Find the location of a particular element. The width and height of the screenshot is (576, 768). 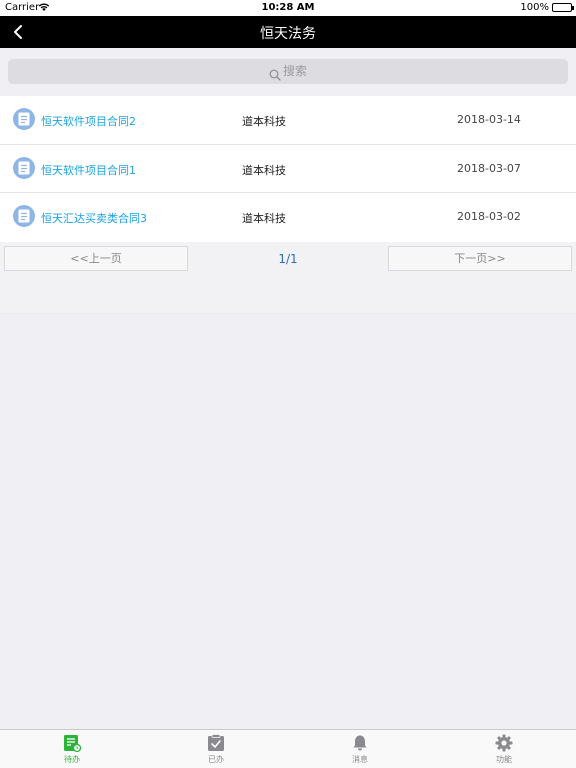

tab-functions: 功能 is located at coordinates (504, 749).